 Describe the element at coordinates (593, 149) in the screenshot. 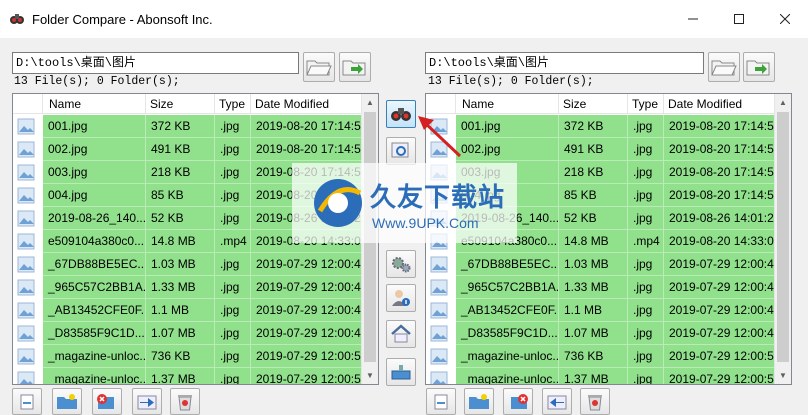

I see `size-cell: 491 KB` at that location.